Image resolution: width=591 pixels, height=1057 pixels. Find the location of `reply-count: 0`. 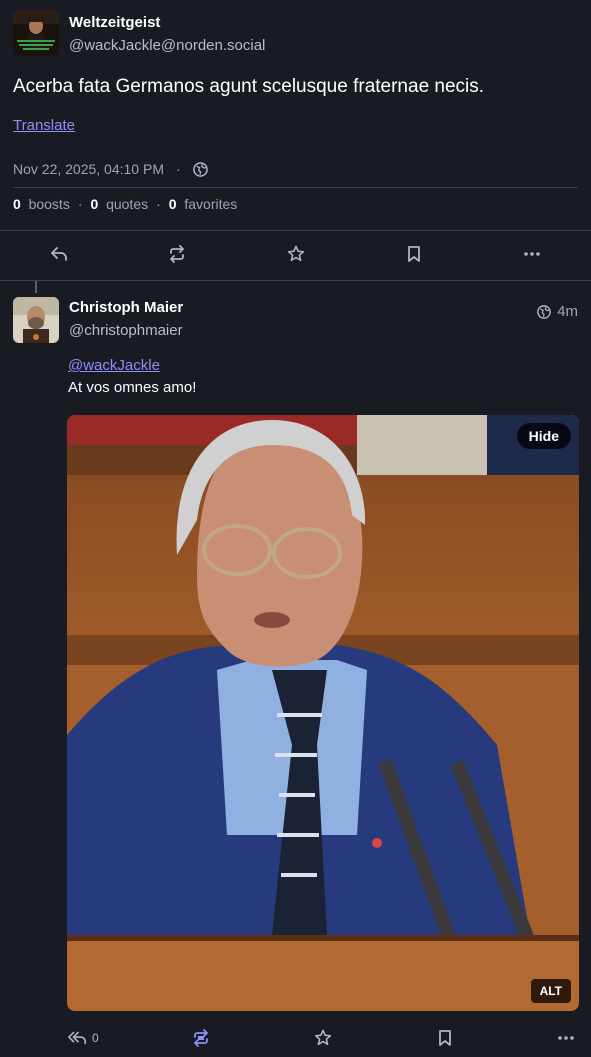

reply-count: 0 is located at coordinates (95, 1038).